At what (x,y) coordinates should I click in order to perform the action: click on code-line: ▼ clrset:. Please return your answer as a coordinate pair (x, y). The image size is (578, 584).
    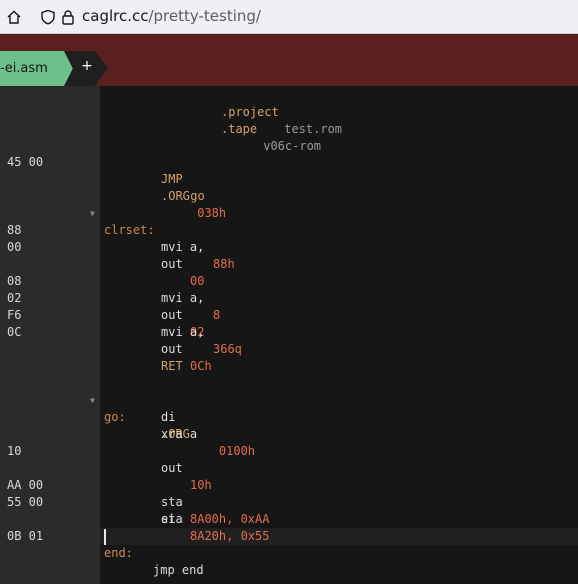
    Looking at the image, I should click on (289, 212).